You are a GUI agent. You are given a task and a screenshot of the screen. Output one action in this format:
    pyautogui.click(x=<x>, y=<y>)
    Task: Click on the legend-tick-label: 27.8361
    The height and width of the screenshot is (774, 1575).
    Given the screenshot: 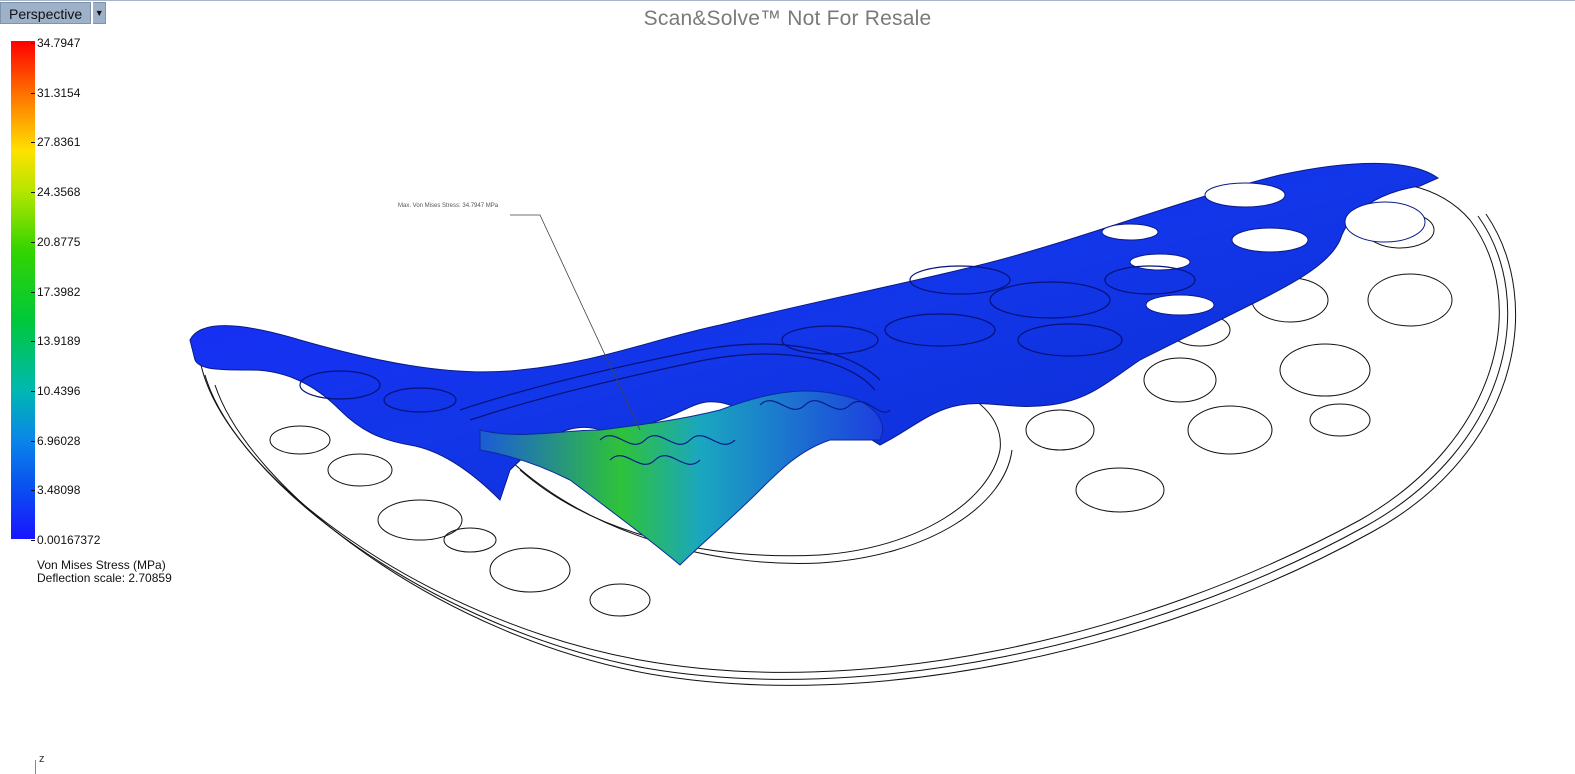 What is the action you would take?
    pyautogui.click(x=55, y=142)
    